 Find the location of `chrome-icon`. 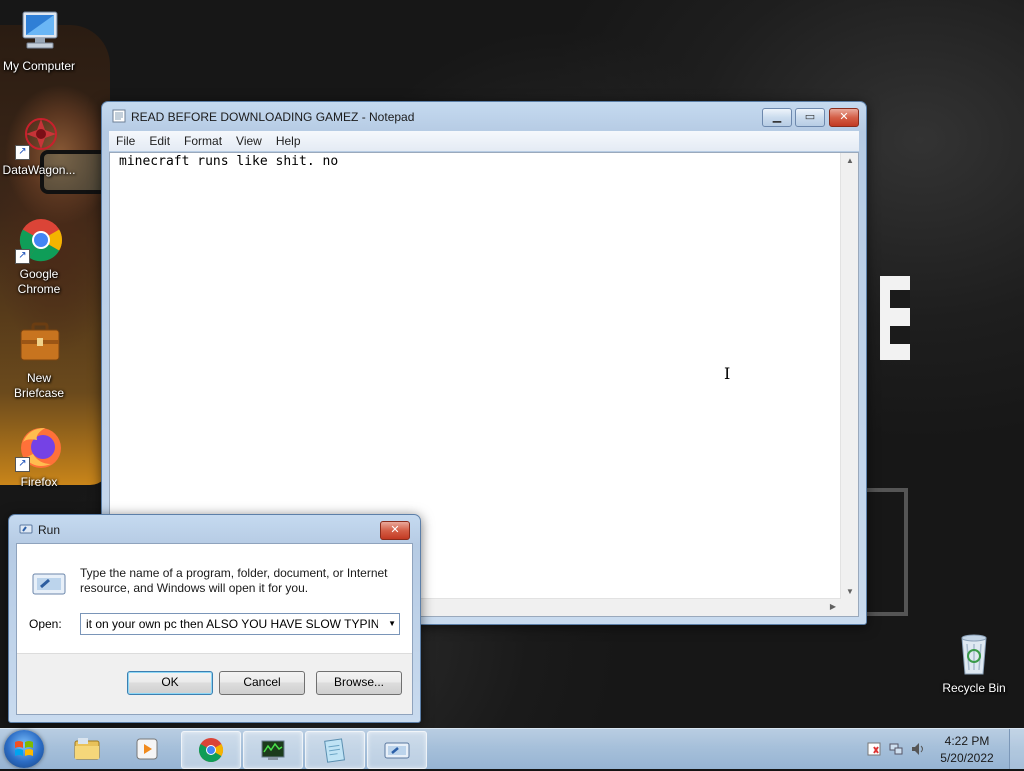

chrome-icon is located at coordinates (211, 750).